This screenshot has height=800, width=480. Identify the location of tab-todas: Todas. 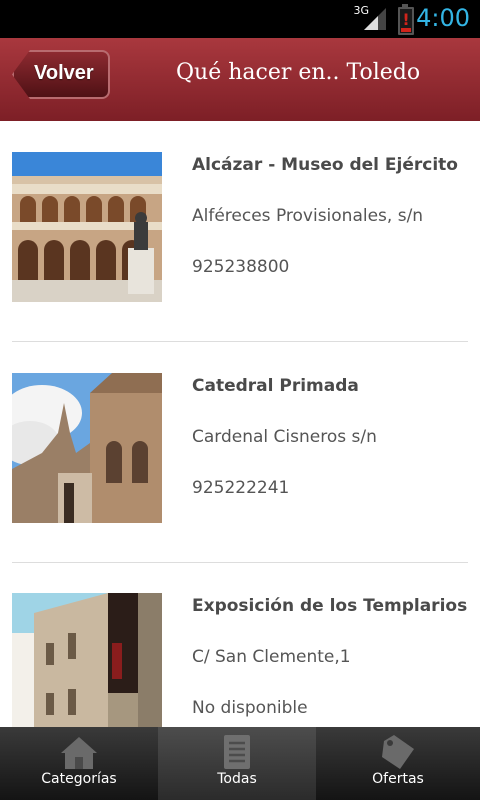
(237, 763).